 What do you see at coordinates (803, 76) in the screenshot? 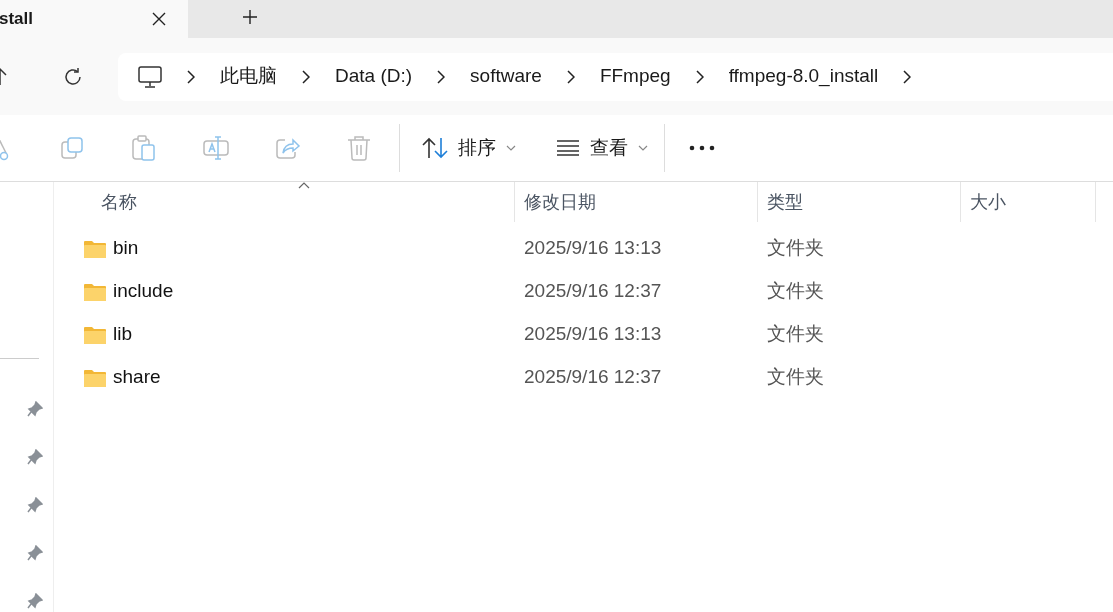
I see `breadcrumb: ffmpeg-8.0_install` at bounding box center [803, 76].